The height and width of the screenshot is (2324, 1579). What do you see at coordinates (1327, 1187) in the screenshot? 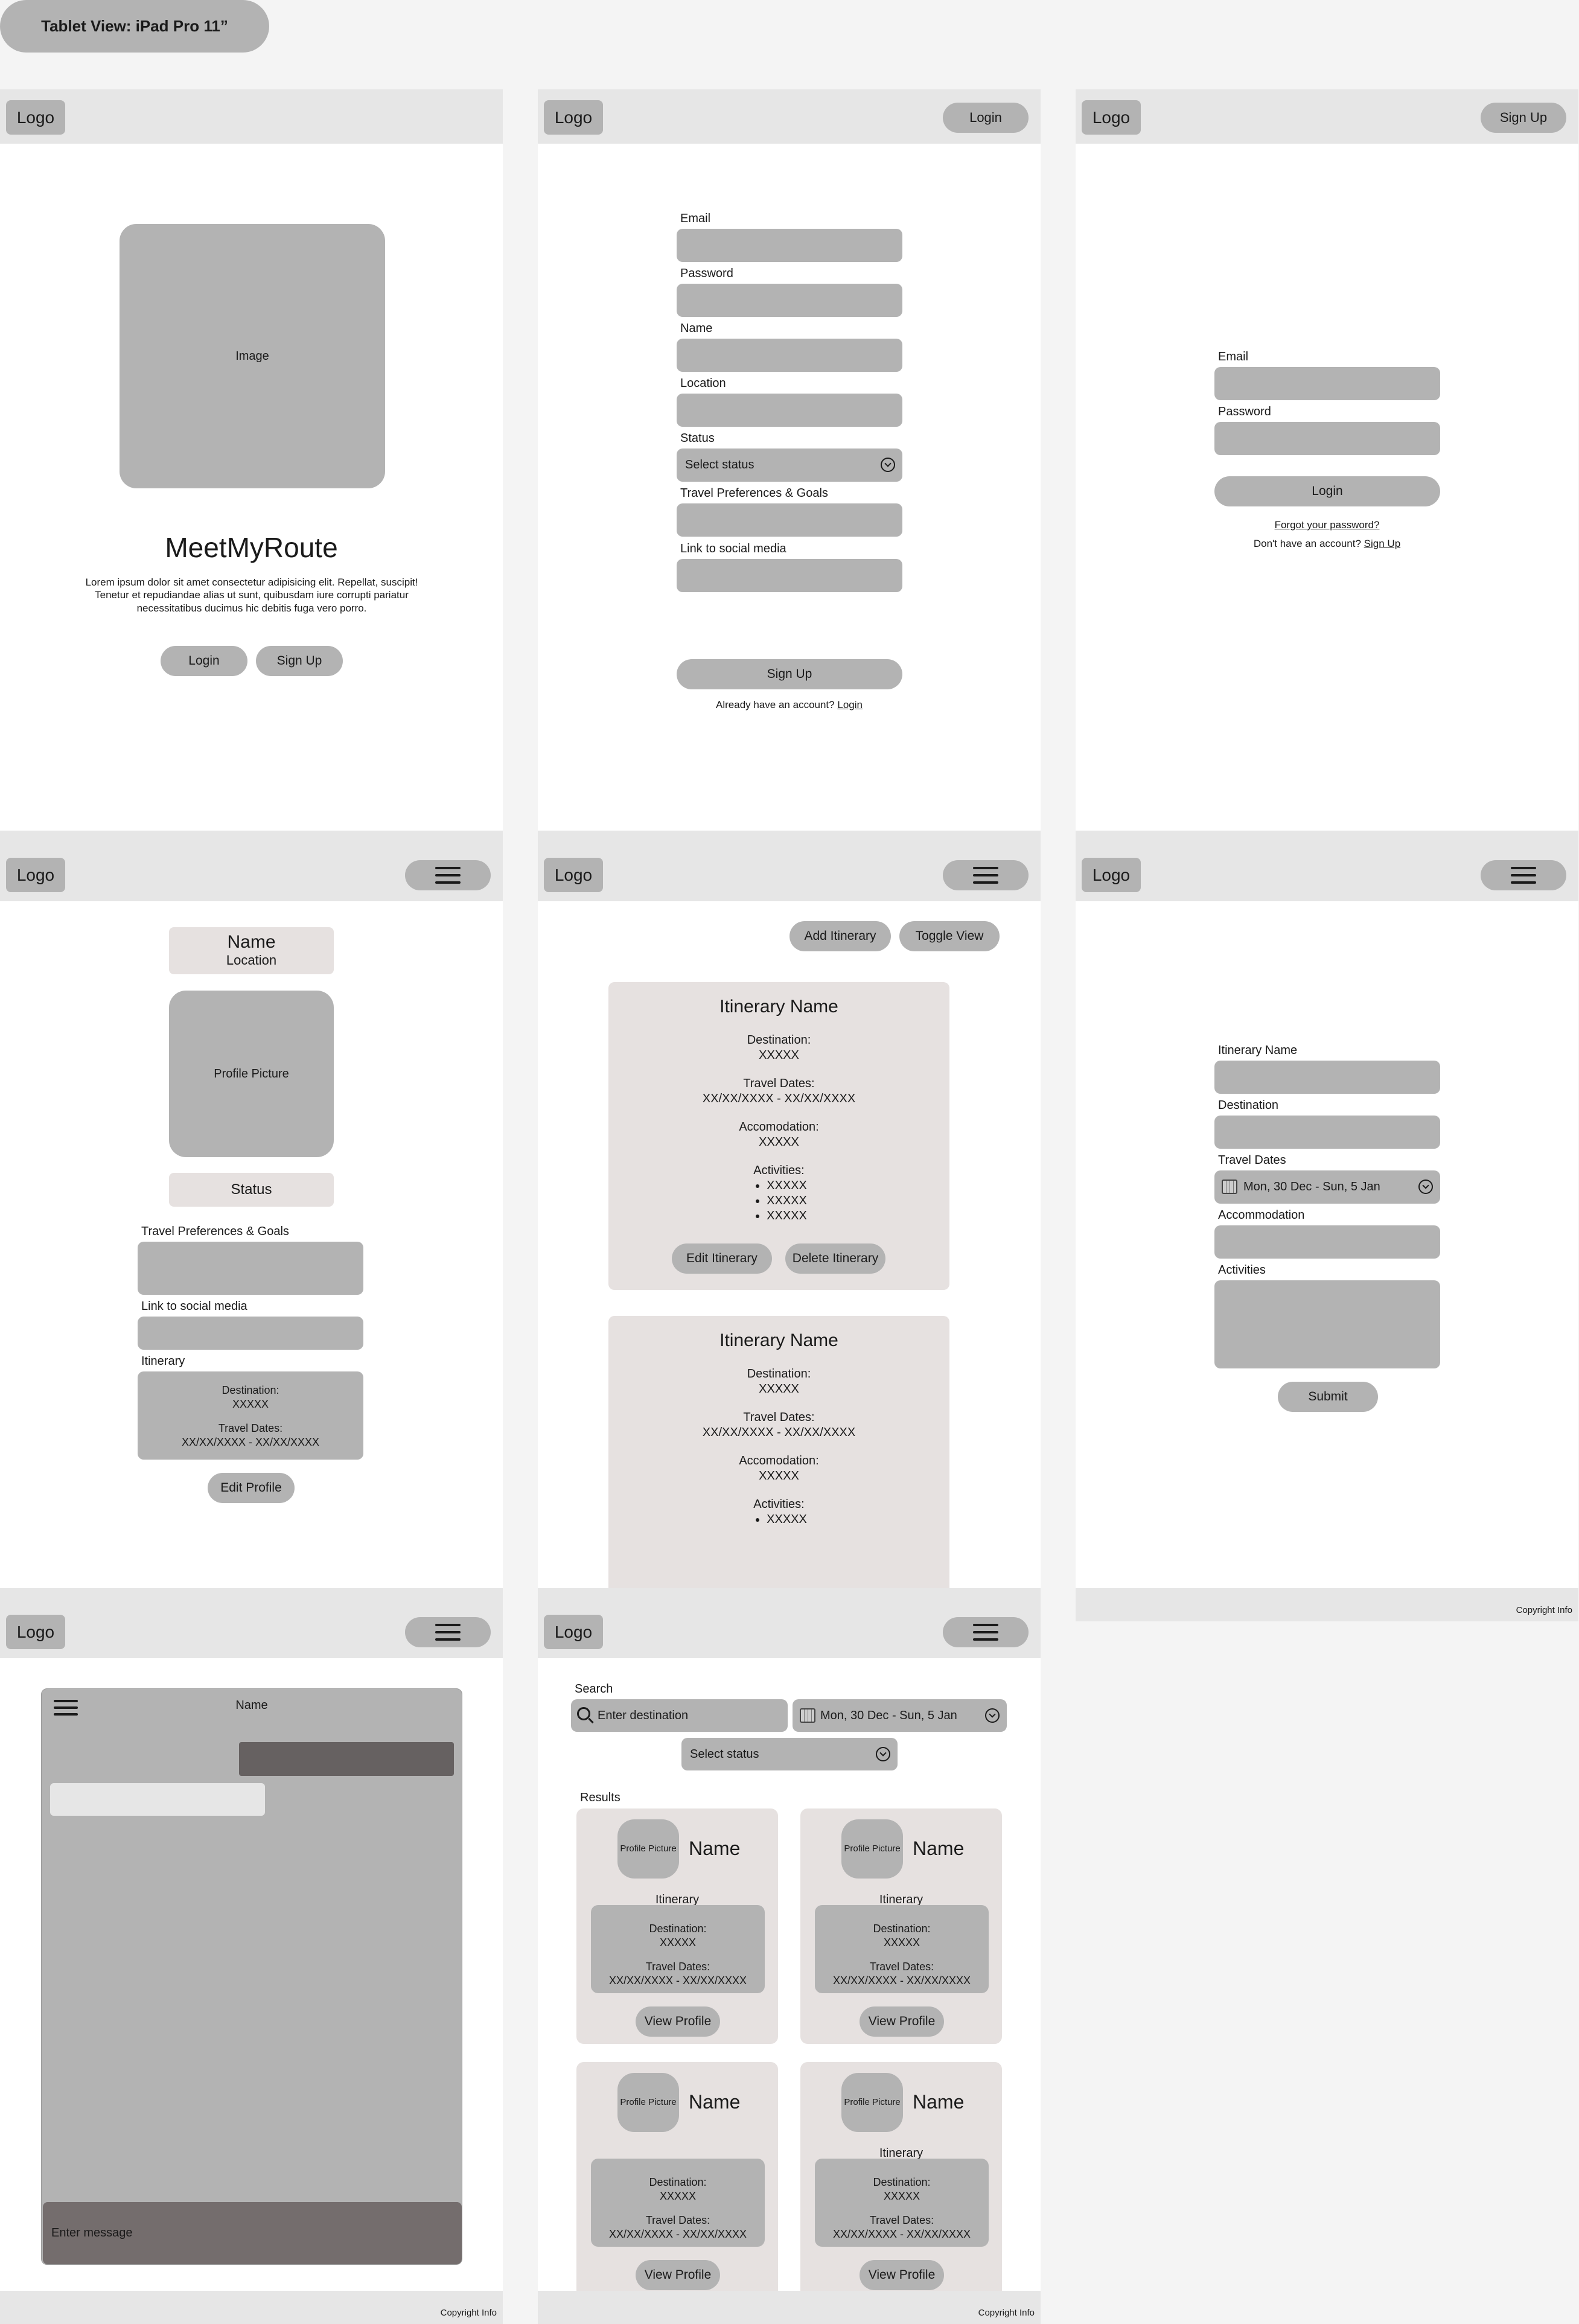
I see `travel-dates-picker: Mon, 30 Dec - Sun, 5 Jan` at bounding box center [1327, 1187].